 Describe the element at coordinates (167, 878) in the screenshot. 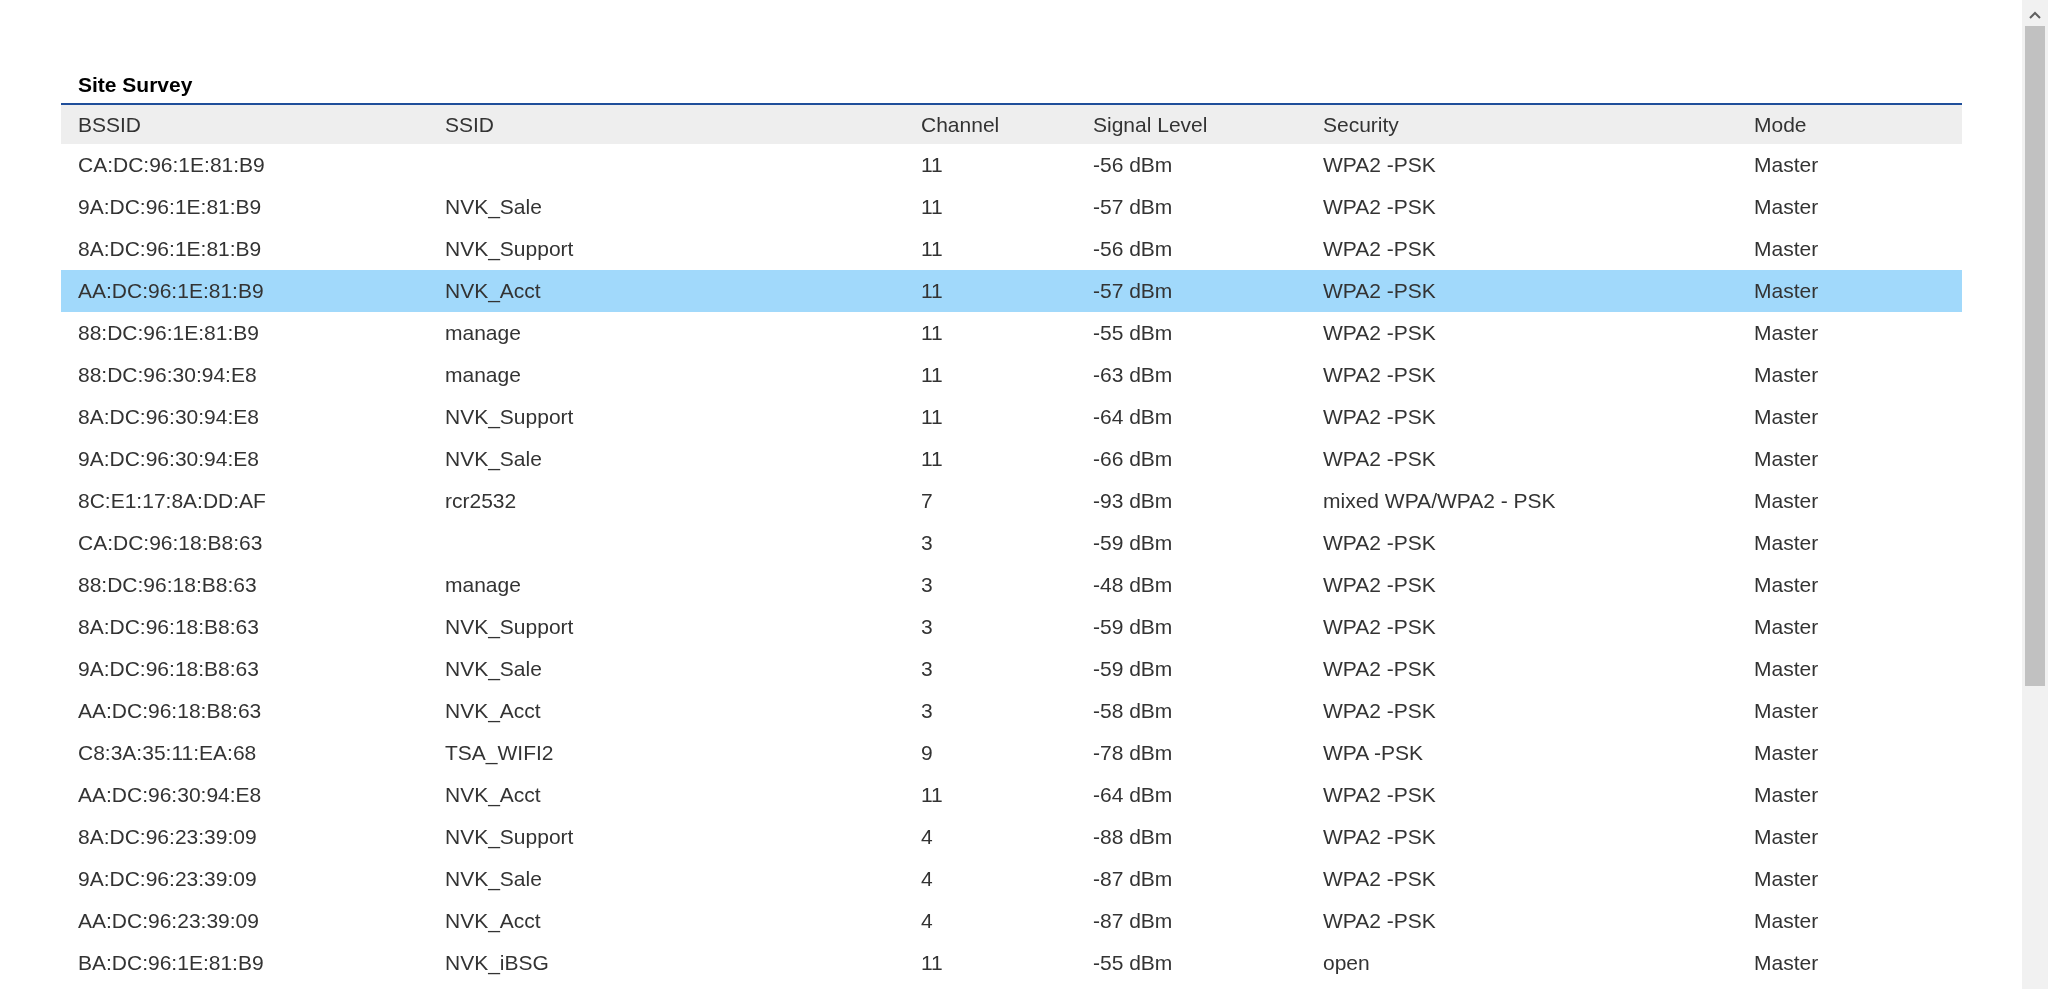

I see `table-cell: 9A:DC:96:23:39:09` at that location.